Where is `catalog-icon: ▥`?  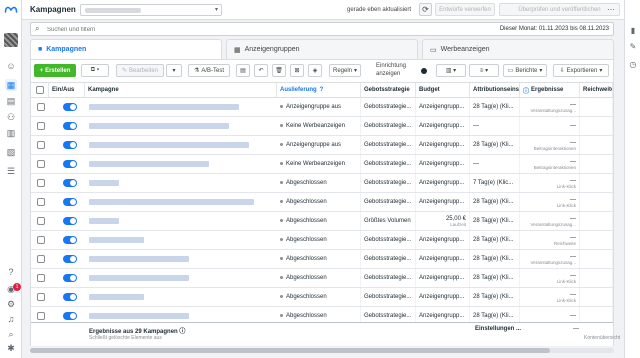 catalog-icon: ▥ is located at coordinates (11, 133).